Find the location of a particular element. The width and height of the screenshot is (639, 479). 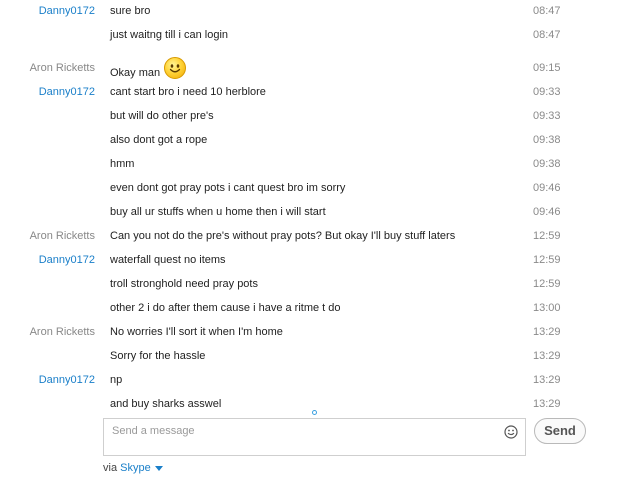

message-row: Danny0172 np 13:29 is located at coordinates (319, 380).